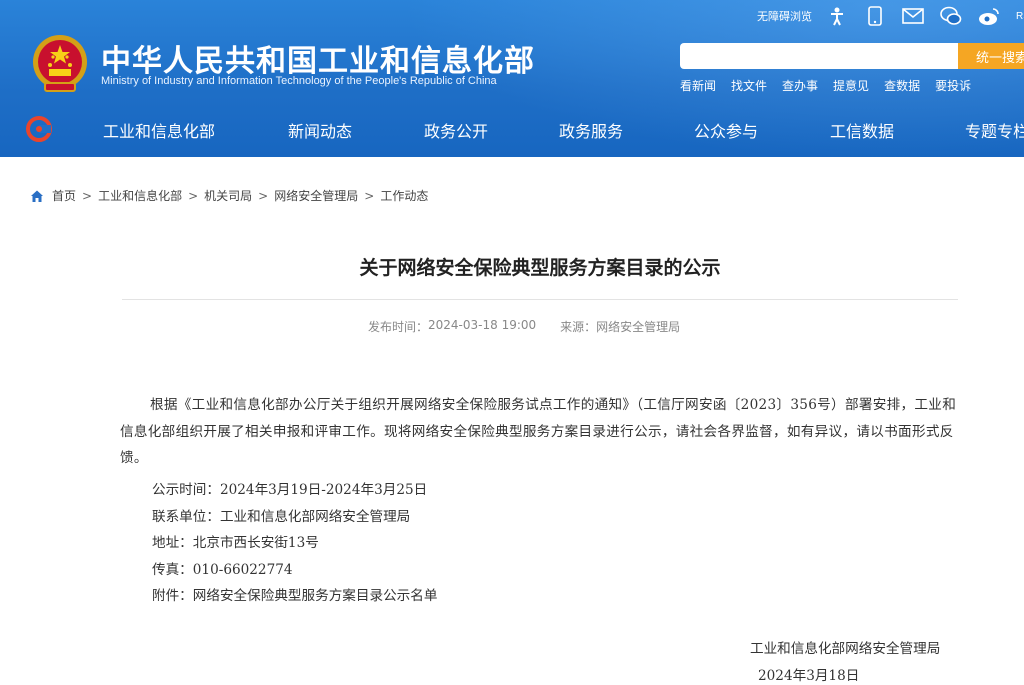 Image resolution: width=1024 pixels, height=685 pixels. Describe the element at coordinates (749, 85) in the screenshot. I see `quick-link-files: 找文件` at that location.